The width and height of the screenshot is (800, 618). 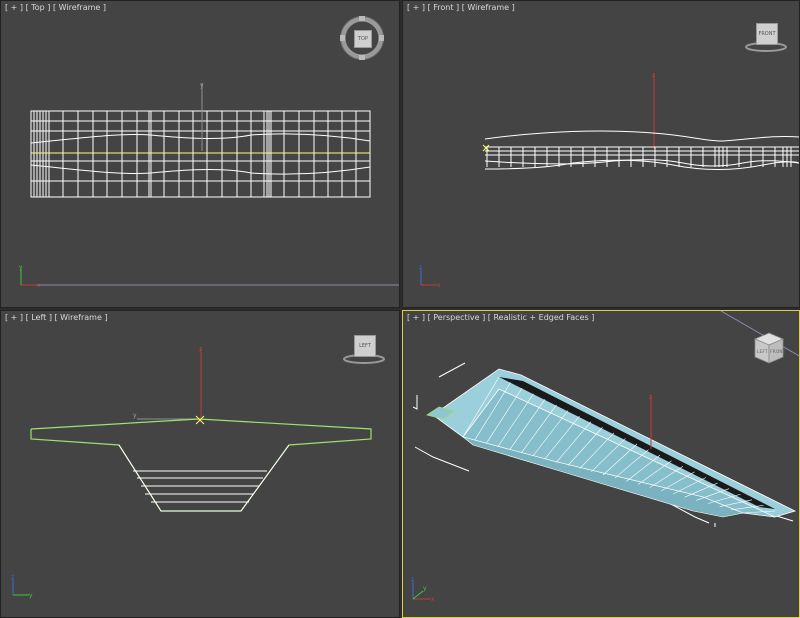 I want to click on viewcube-face-left-label: LEFT, so click(x=762, y=352).